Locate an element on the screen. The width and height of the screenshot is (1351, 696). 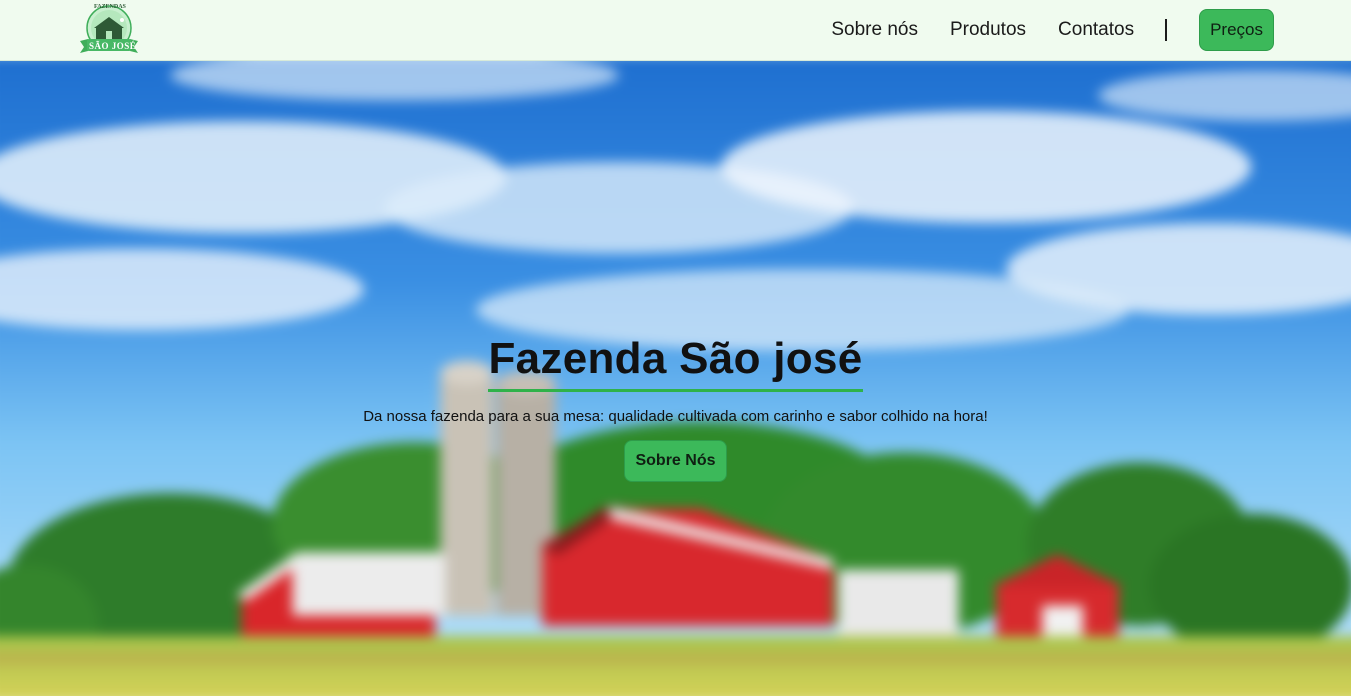
logo-ribbon-text: SÃO JOSÉ is located at coordinates (113, 46).